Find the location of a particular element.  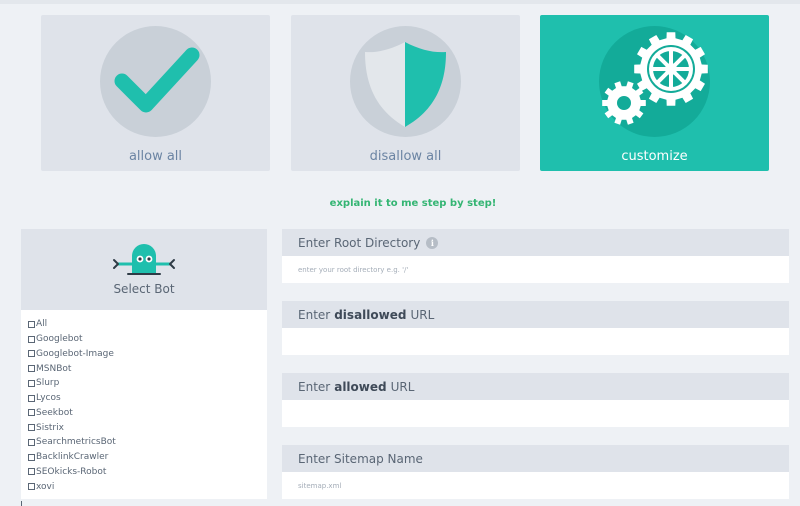

disallowed-url-label-bar: Enter disallowed URL is located at coordinates (535, 314).